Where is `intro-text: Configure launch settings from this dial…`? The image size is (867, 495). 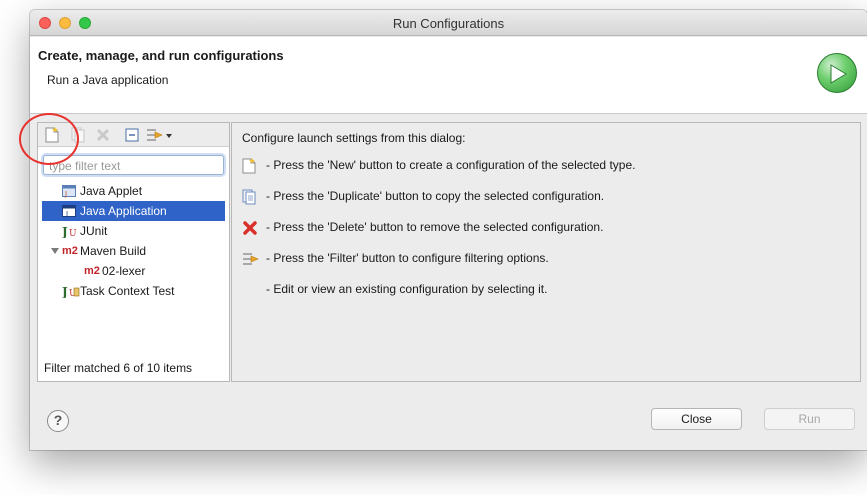 intro-text: Configure launch settings from this dial… is located at coordinates (354, 138).